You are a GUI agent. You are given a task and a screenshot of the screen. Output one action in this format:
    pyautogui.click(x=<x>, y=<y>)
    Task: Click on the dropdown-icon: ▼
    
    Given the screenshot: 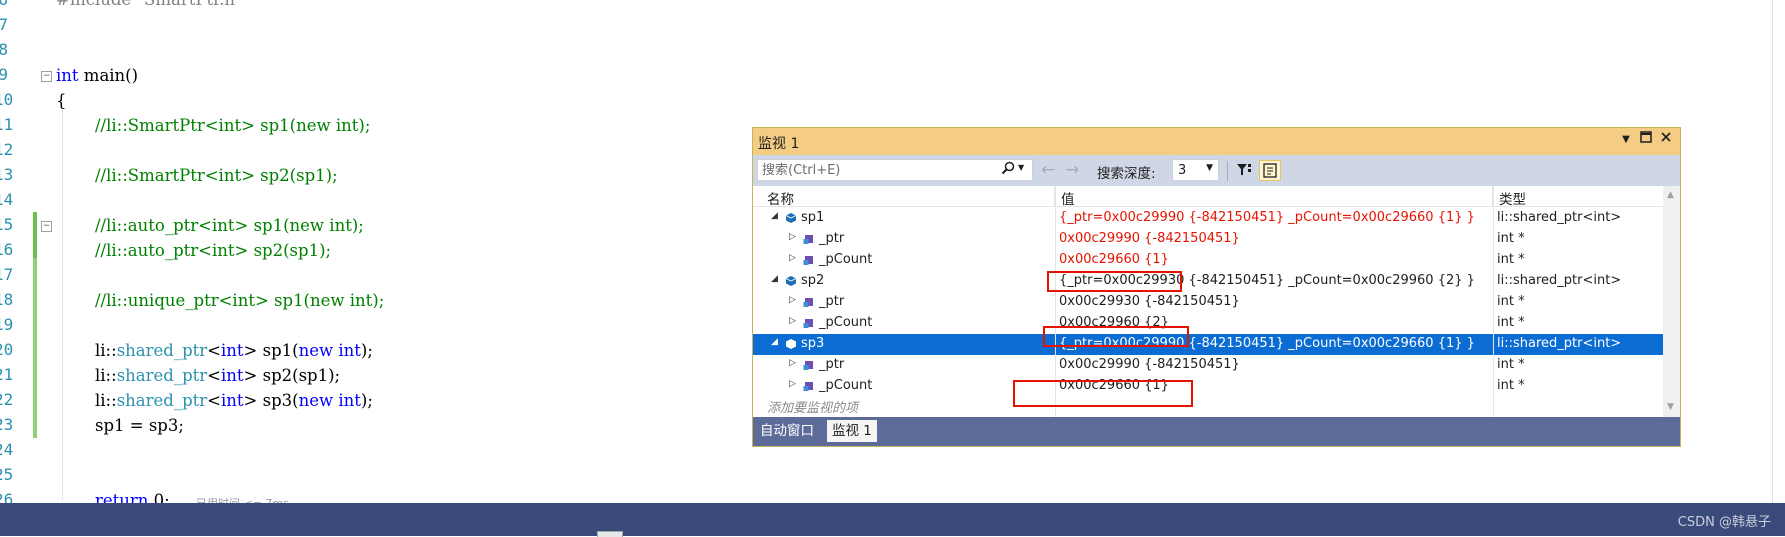 What is the action you would take?
    pyautogui.click(x=1626, y=140)
    